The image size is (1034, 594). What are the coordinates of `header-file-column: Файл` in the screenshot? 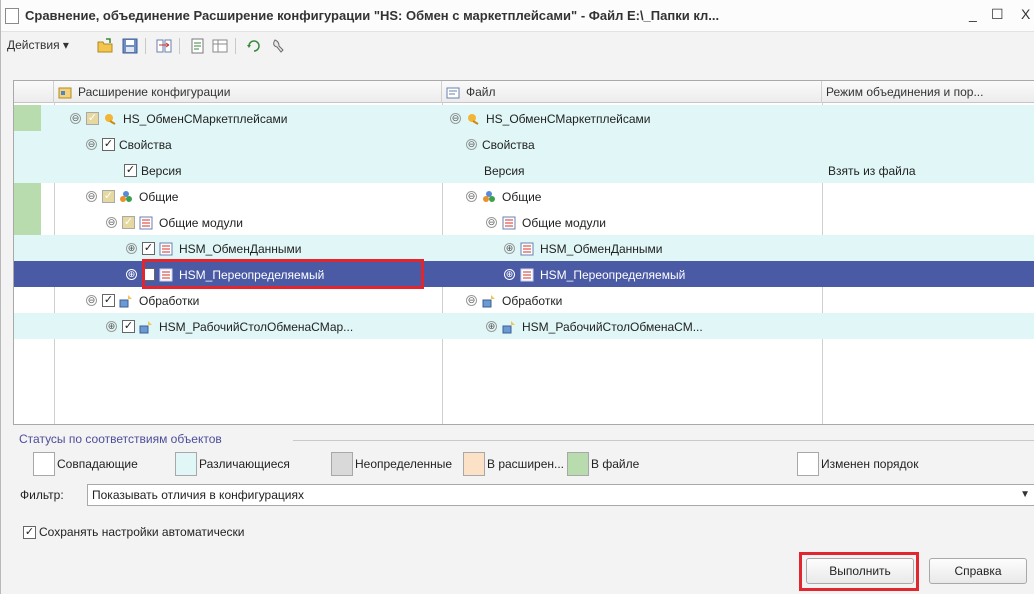 It's located at (632, 92).